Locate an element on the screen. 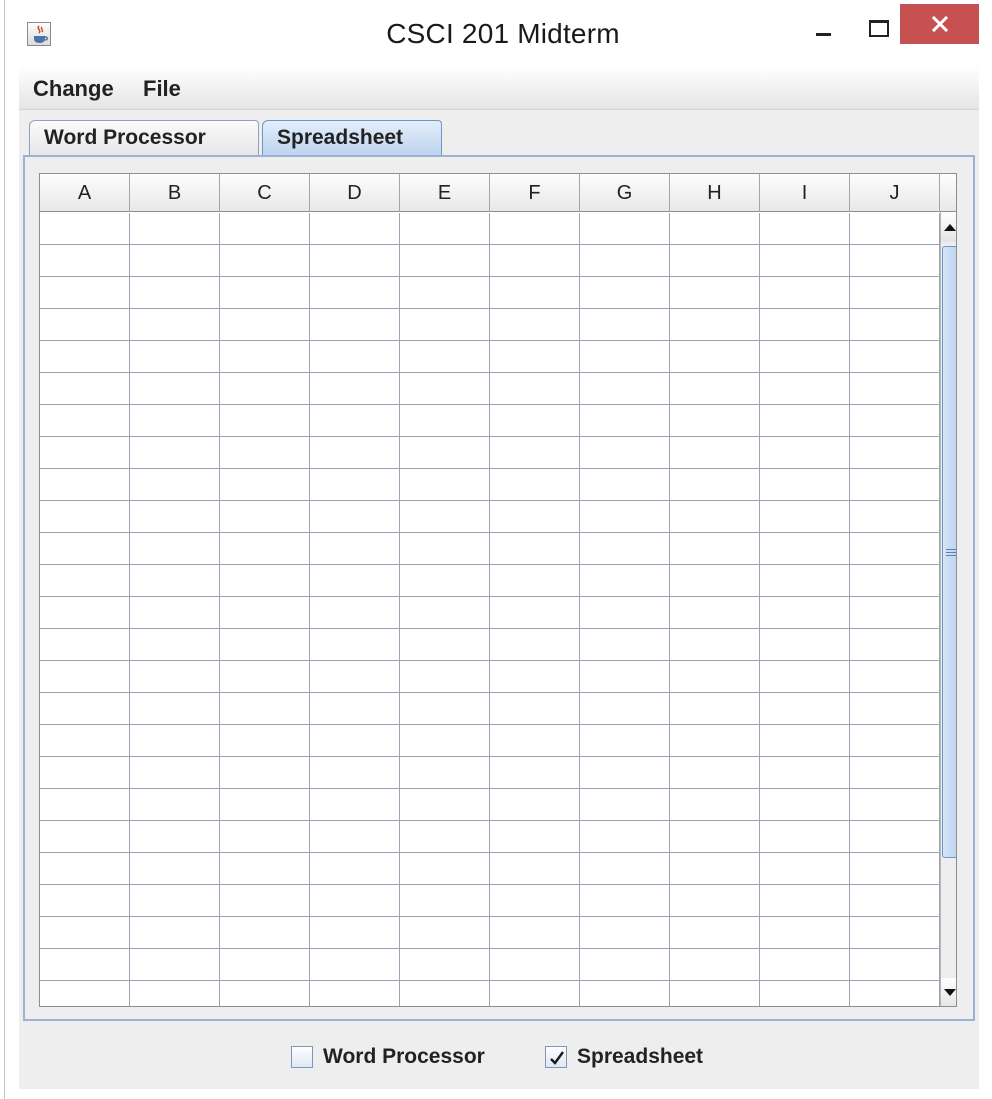  checkbox-unchecked-icon is located at coordinates (302, 1057).